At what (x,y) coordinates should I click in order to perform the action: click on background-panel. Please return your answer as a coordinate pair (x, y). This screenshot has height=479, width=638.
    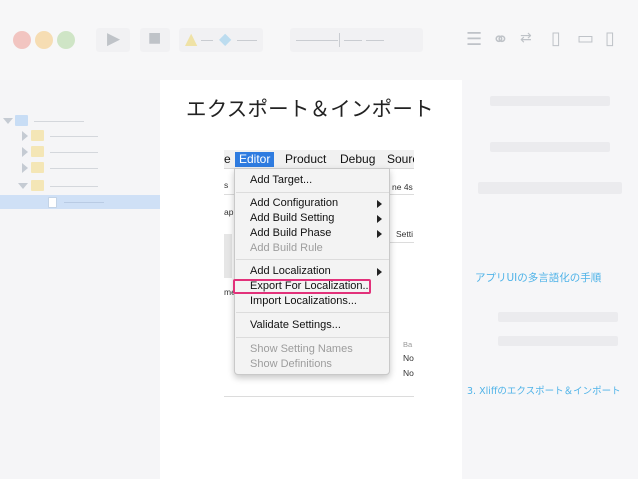
    Looking at the image, I should click on (228, 256).